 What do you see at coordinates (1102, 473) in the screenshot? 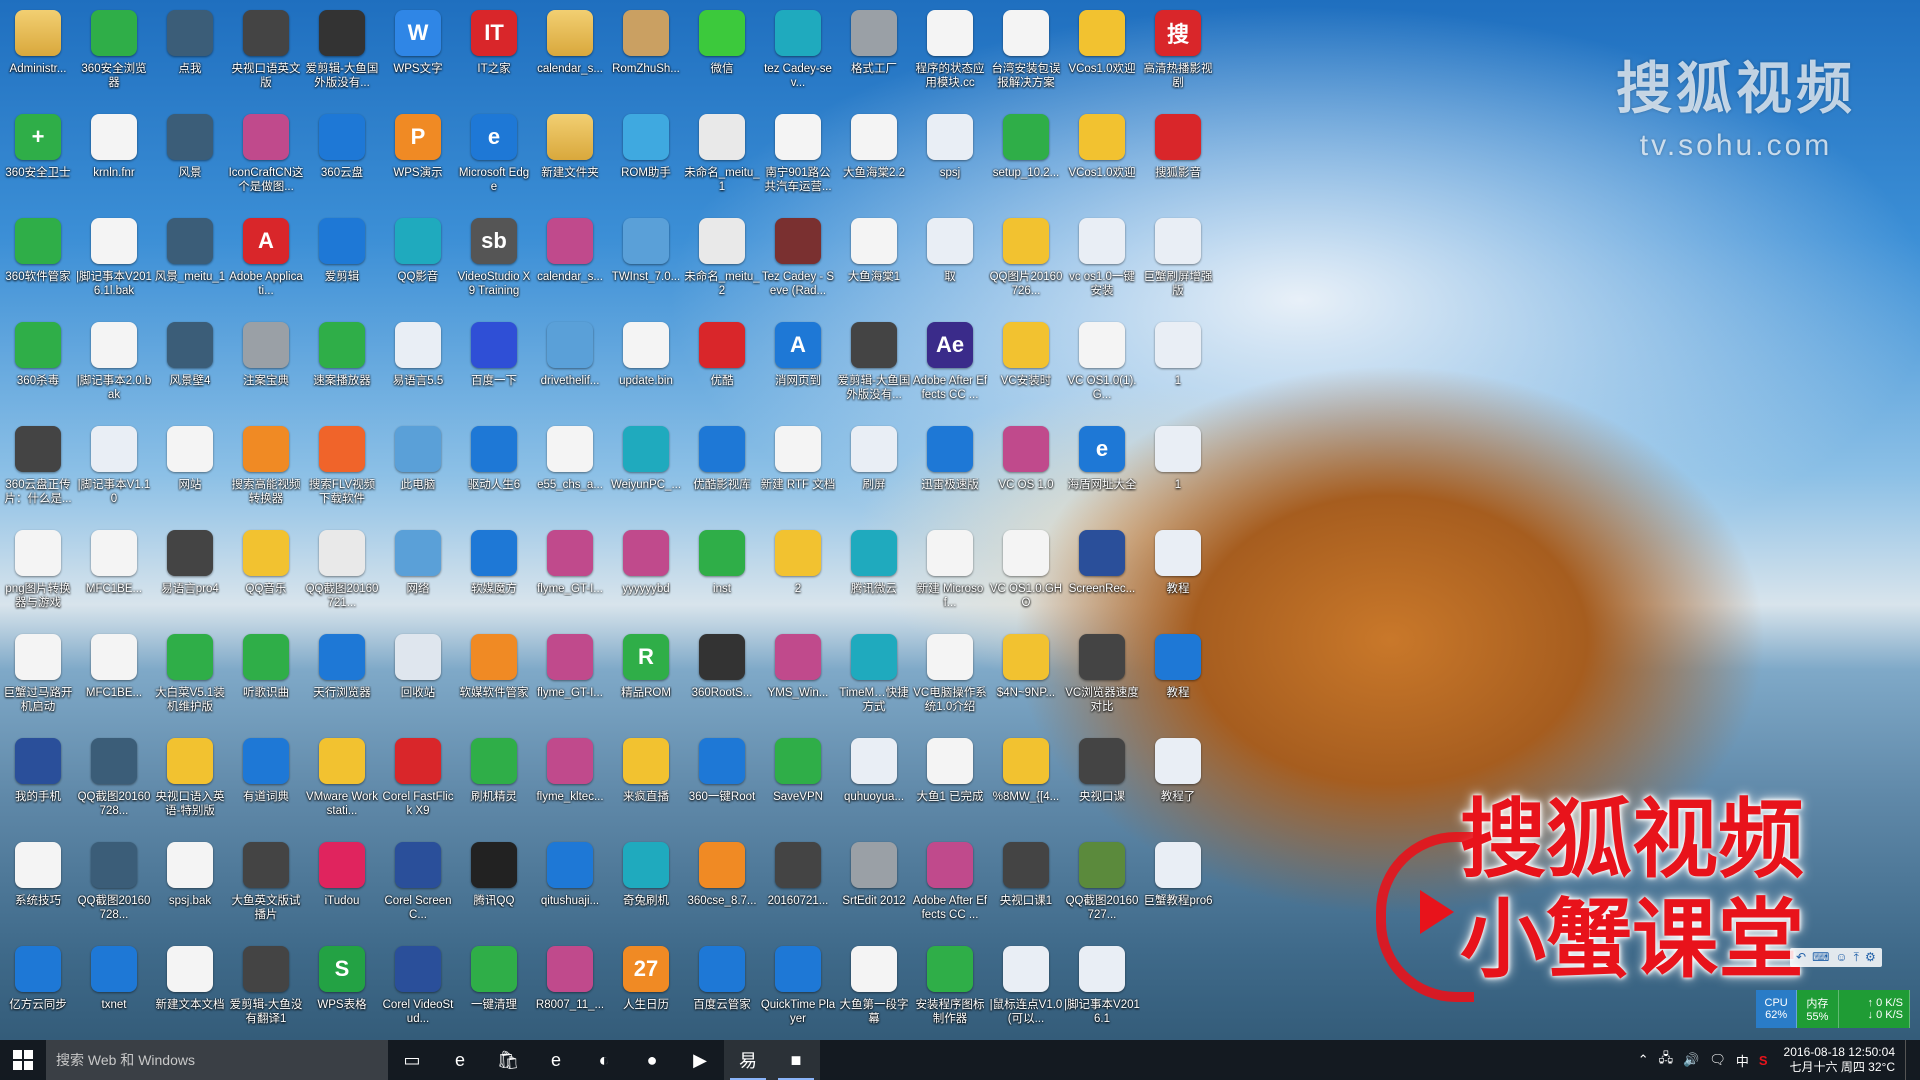
I see `desktop-icon: e 海盾网址大全` at bounding box center [1102, 473].